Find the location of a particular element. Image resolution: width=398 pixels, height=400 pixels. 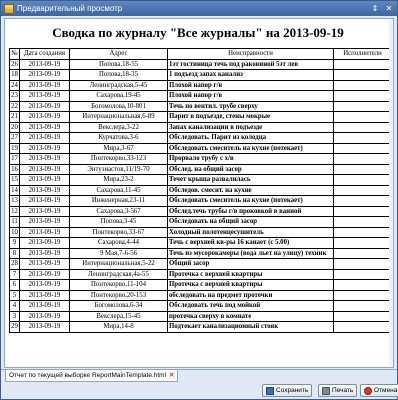

row-issue-cell: Течь по вентил. трубе сверху is located at coordinates (250, 106).